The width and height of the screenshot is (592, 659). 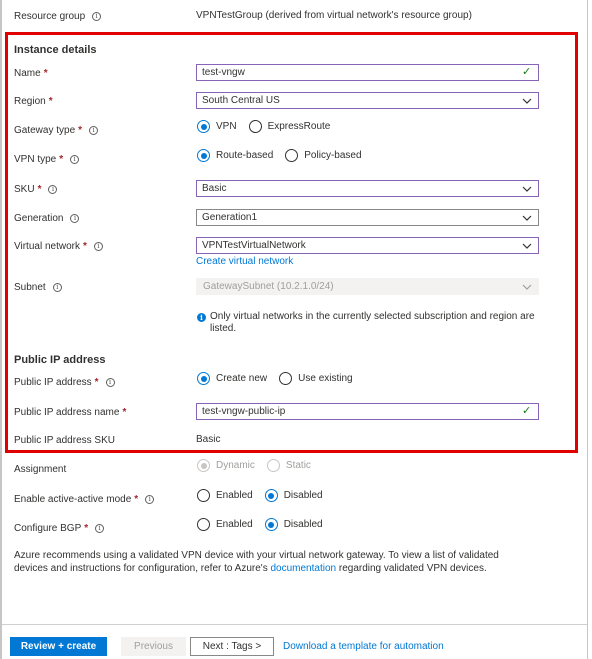 I want to click on documentation-link: documentation, so click(x=303, y=568).